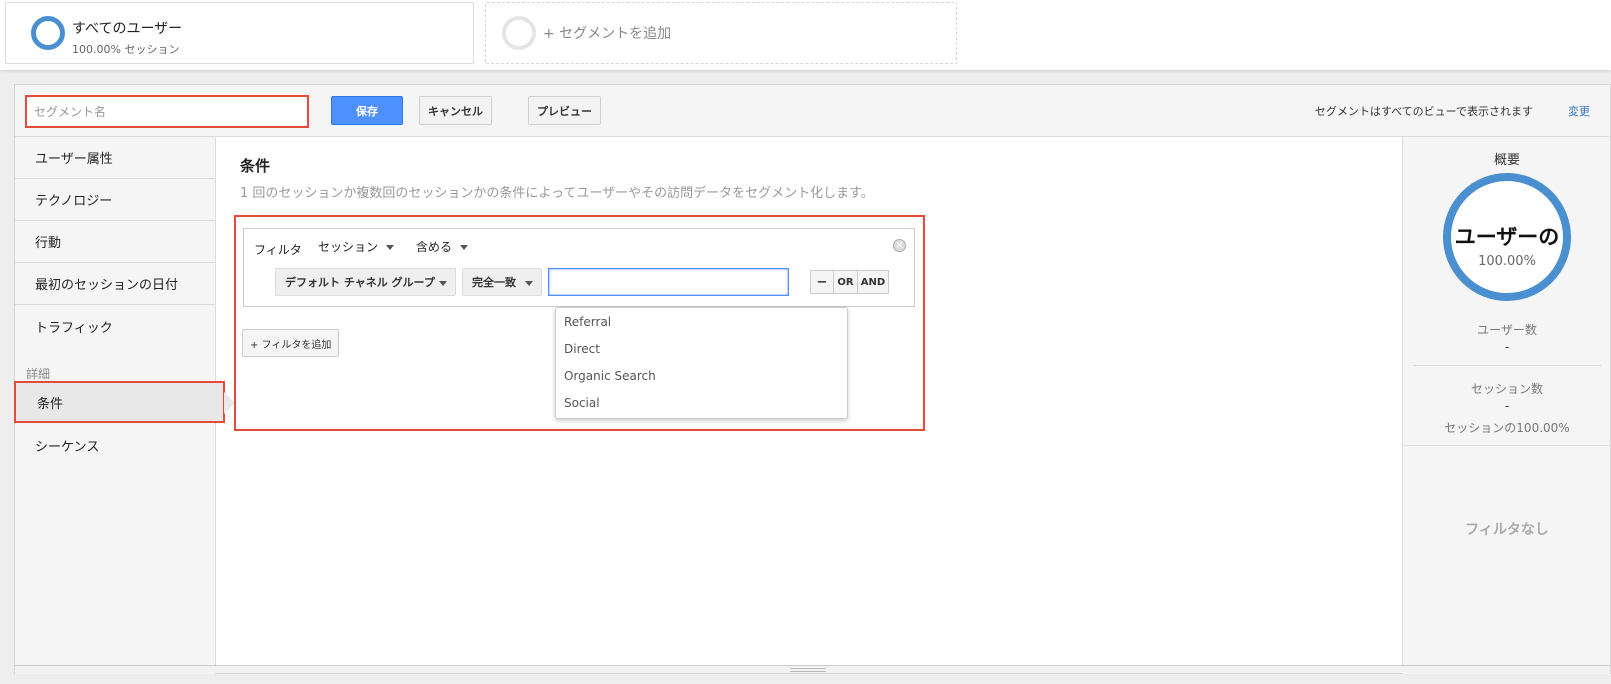 The height and width of the screenshot is (684, 1611). I want to click on summary-ring-chart: ユーザーの 100.00%, so click(1507, 237).